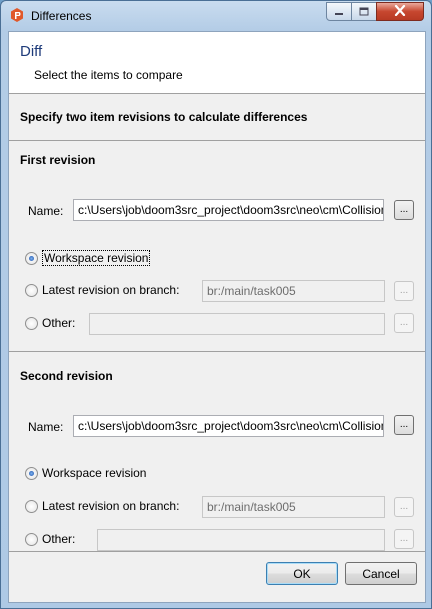 The image size is (432, 609). Describe the element at coordinates (293, 507) in the screenshot. I see `second-branch-input: br:/main/task005` at that location.